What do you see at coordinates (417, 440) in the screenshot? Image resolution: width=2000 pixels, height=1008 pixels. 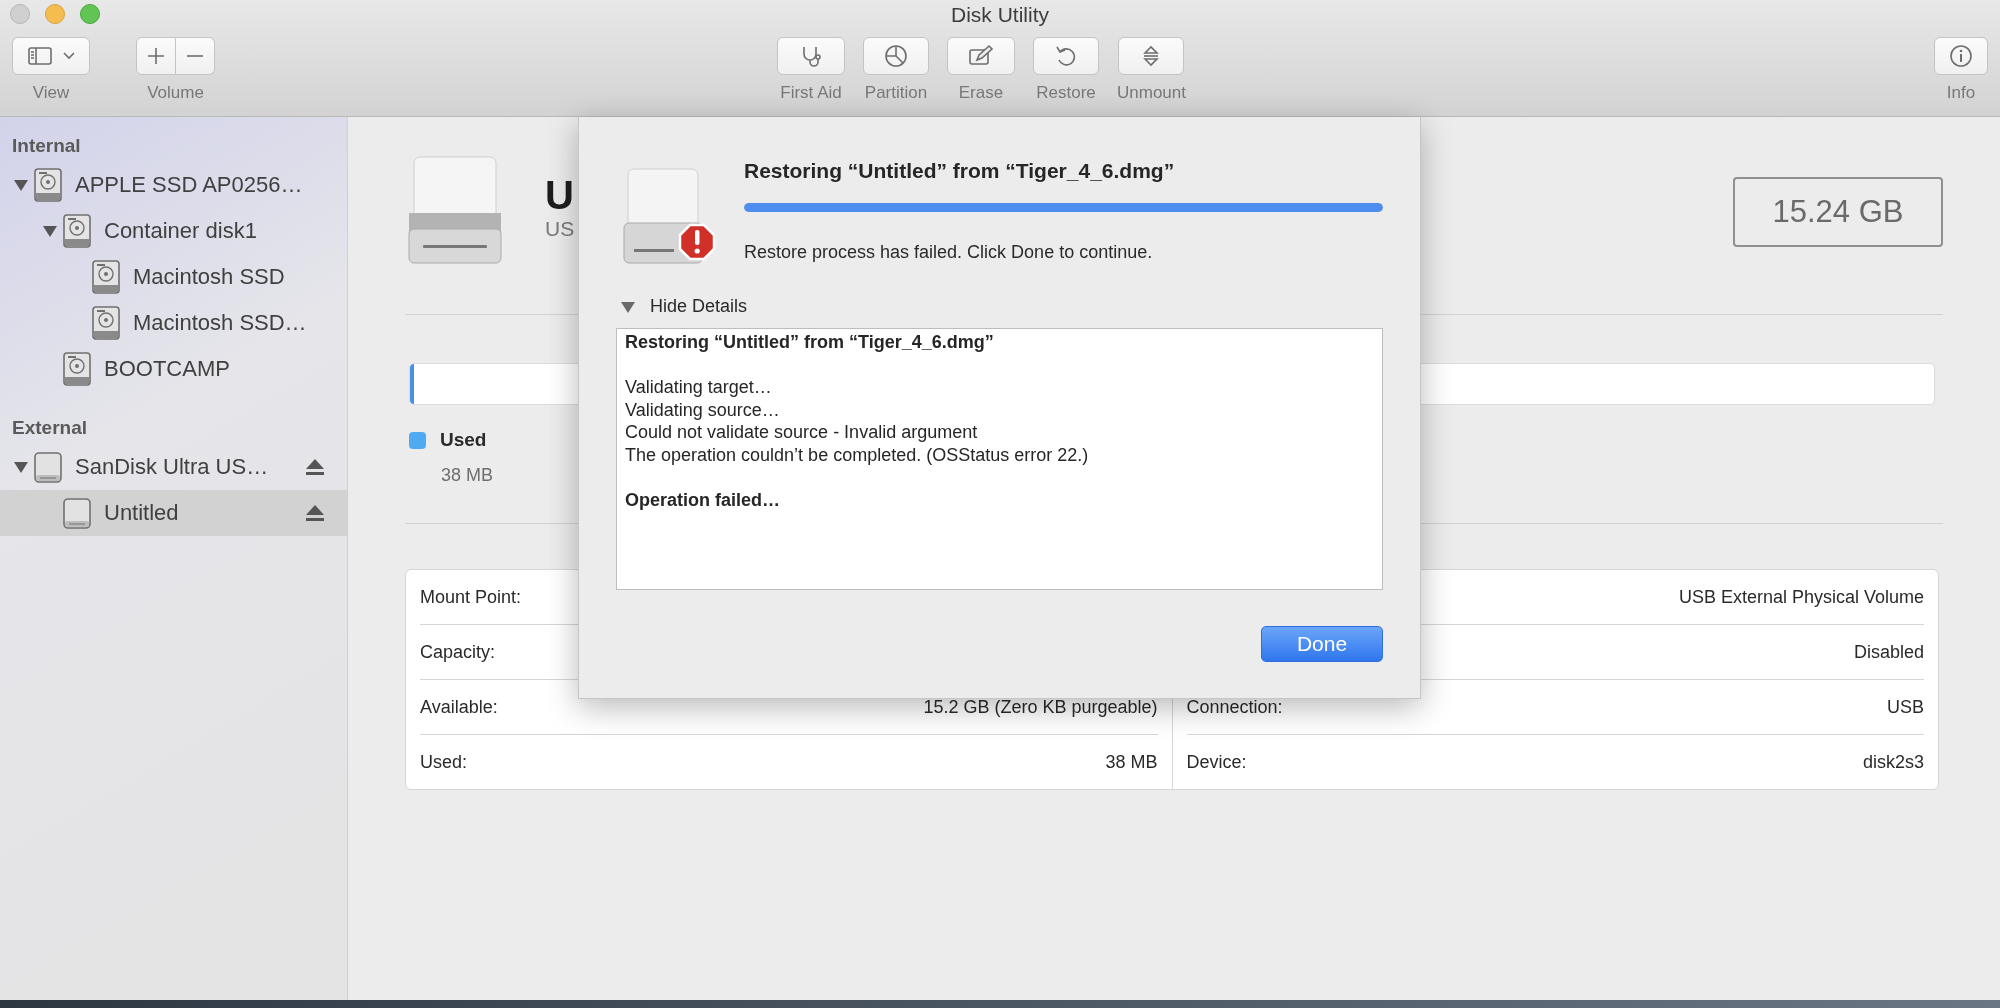 I see `legend-swatch` at bounding box center [417, 440].